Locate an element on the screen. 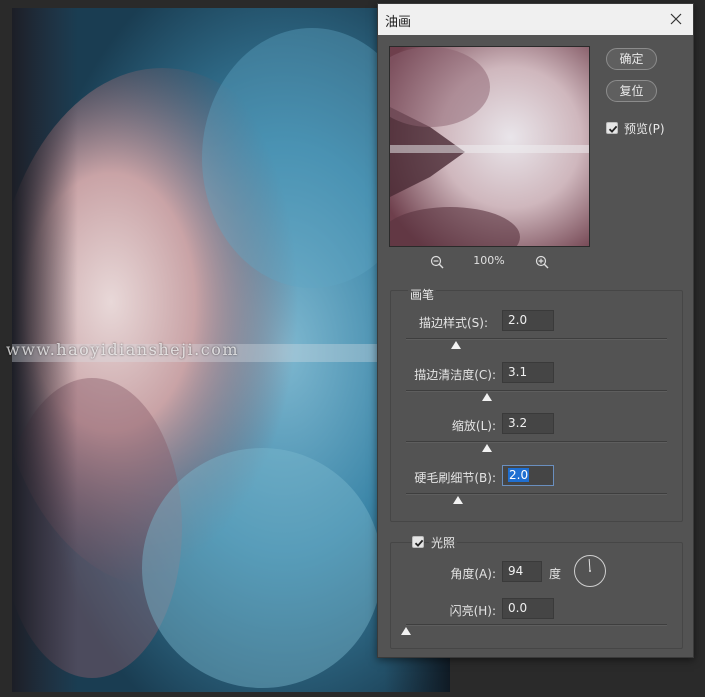  scale-input: 3.2 is located at coordinates (528, 423).